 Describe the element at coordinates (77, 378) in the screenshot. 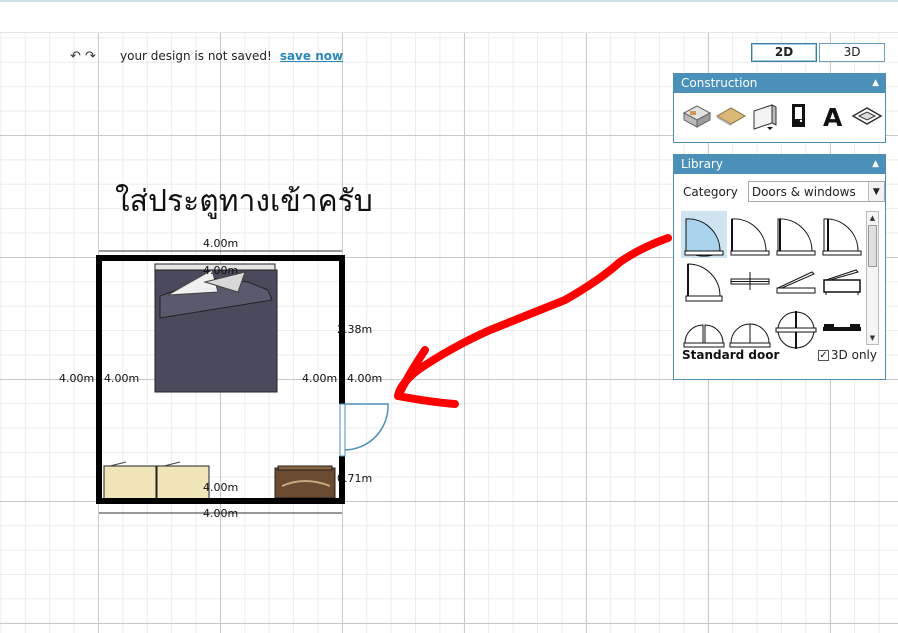

I see `dim-left-outer: 4.00m` at that location.